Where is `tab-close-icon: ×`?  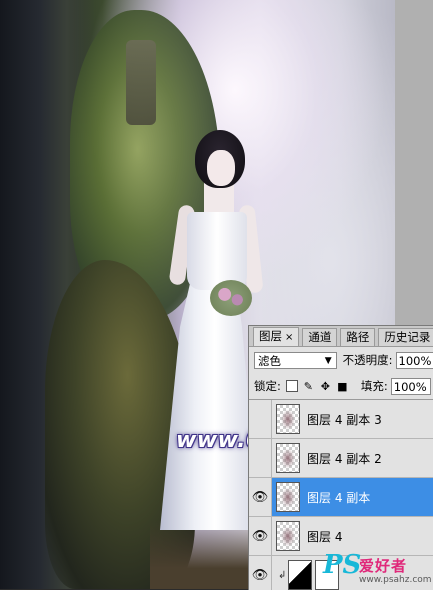 tab-close-icon: × is located at coordinates (289, 337).